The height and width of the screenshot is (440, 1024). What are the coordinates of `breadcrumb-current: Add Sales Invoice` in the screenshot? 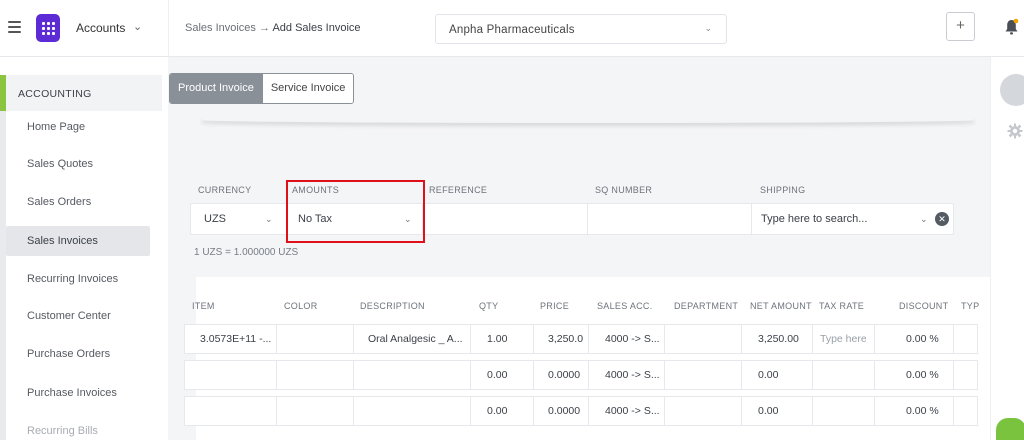 It's located at (316, 28).